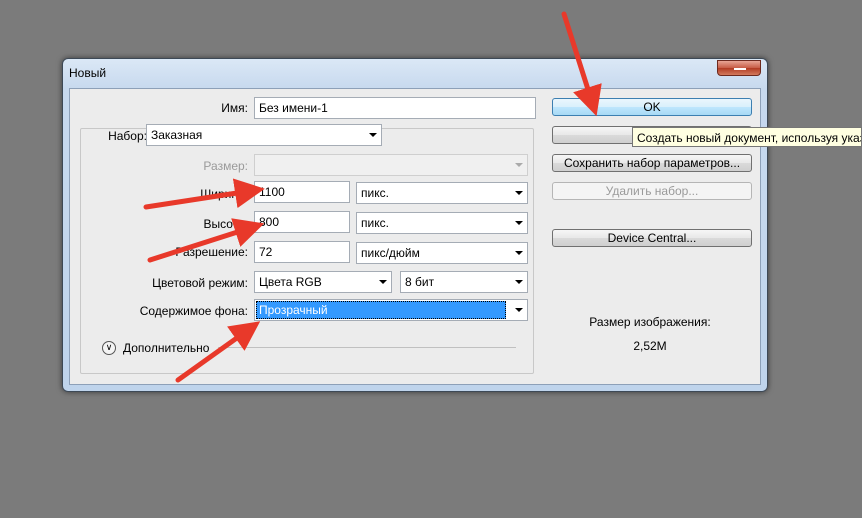  What do you see at coordinates (650, 346) in the screenshot?
I see `image-size-value: 2,52M` at bounding box center [650, 346].